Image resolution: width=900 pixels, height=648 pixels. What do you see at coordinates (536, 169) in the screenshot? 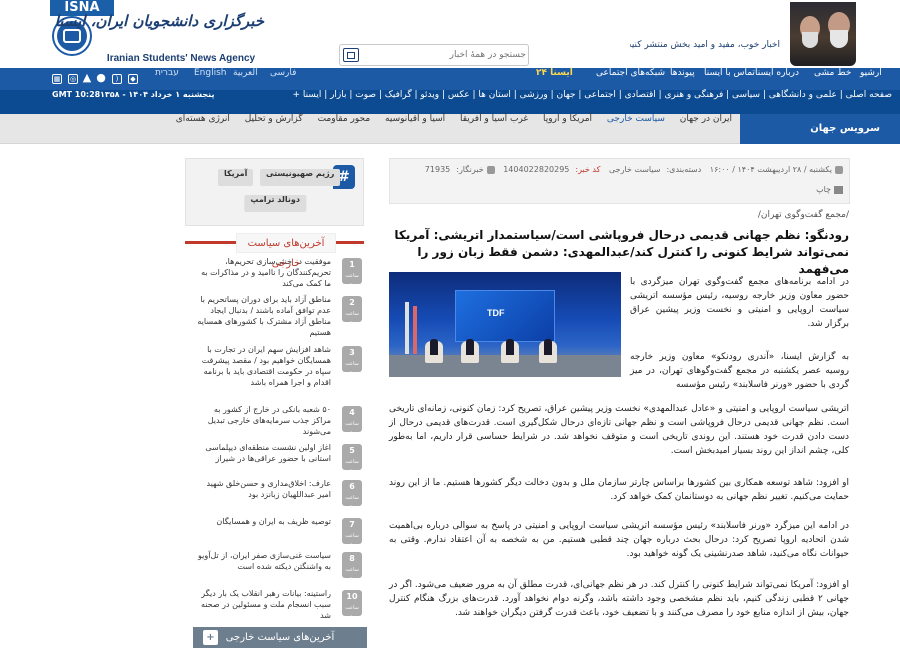
I see `meta-code: 1404022820295` at bounding box center [536, 169].